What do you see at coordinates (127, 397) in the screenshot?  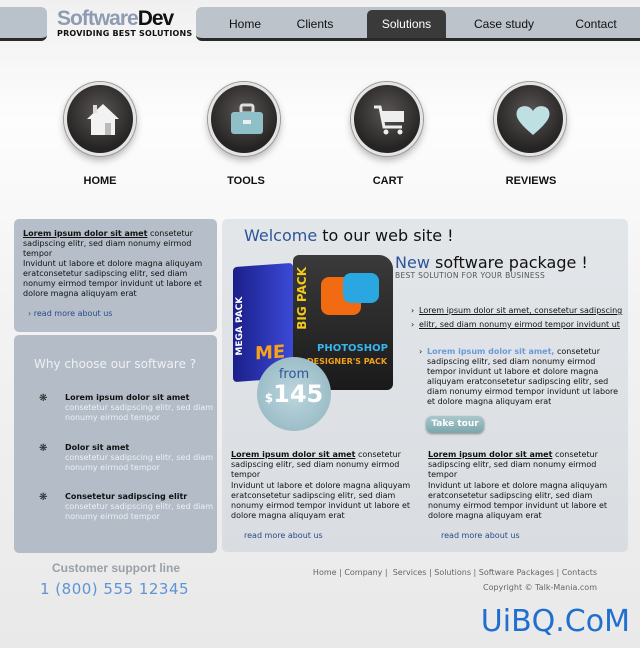 I see `feature-title: Lorem ipsum dolor sit amet` at bounding box center [127, 397].